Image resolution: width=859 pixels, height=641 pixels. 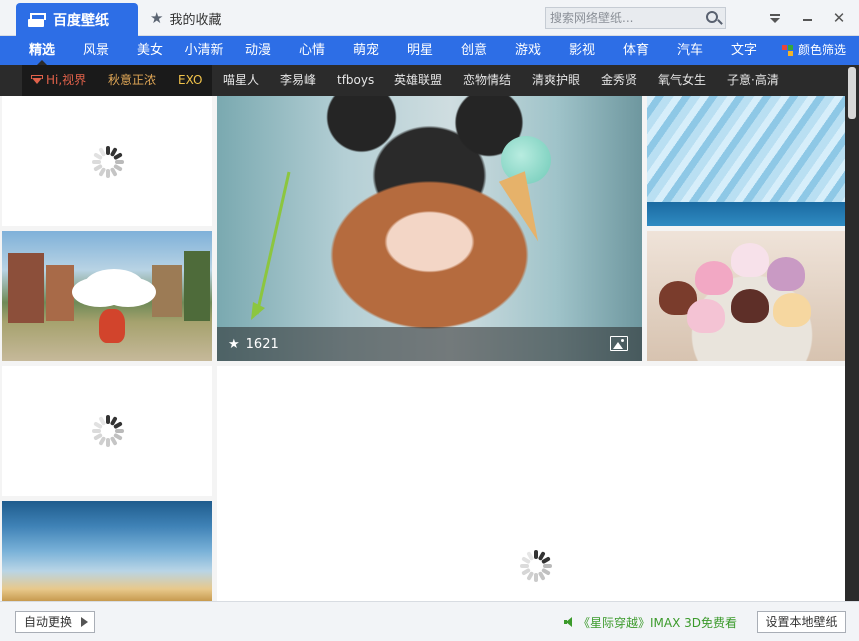 What do you see at coordinates (107, 551) in the screenshot?
I see `wallpaper-tile-sky` at bounding box center [107, 551].